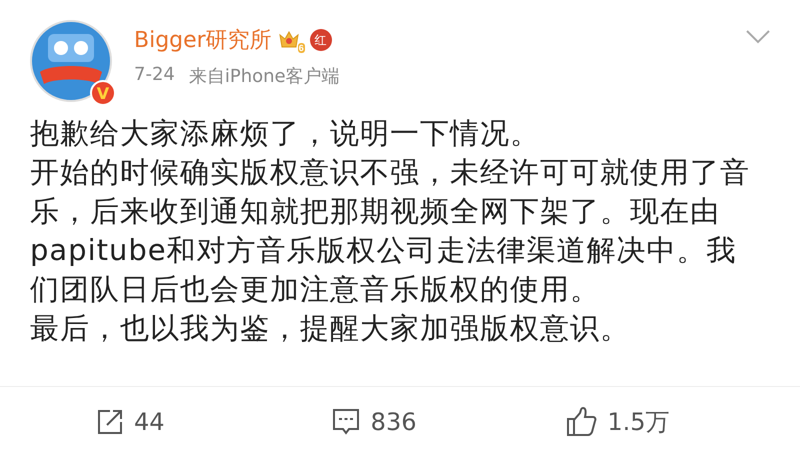 The image size is (800, 470). I want to click on like-count: 1.5万, so click(638, 422).